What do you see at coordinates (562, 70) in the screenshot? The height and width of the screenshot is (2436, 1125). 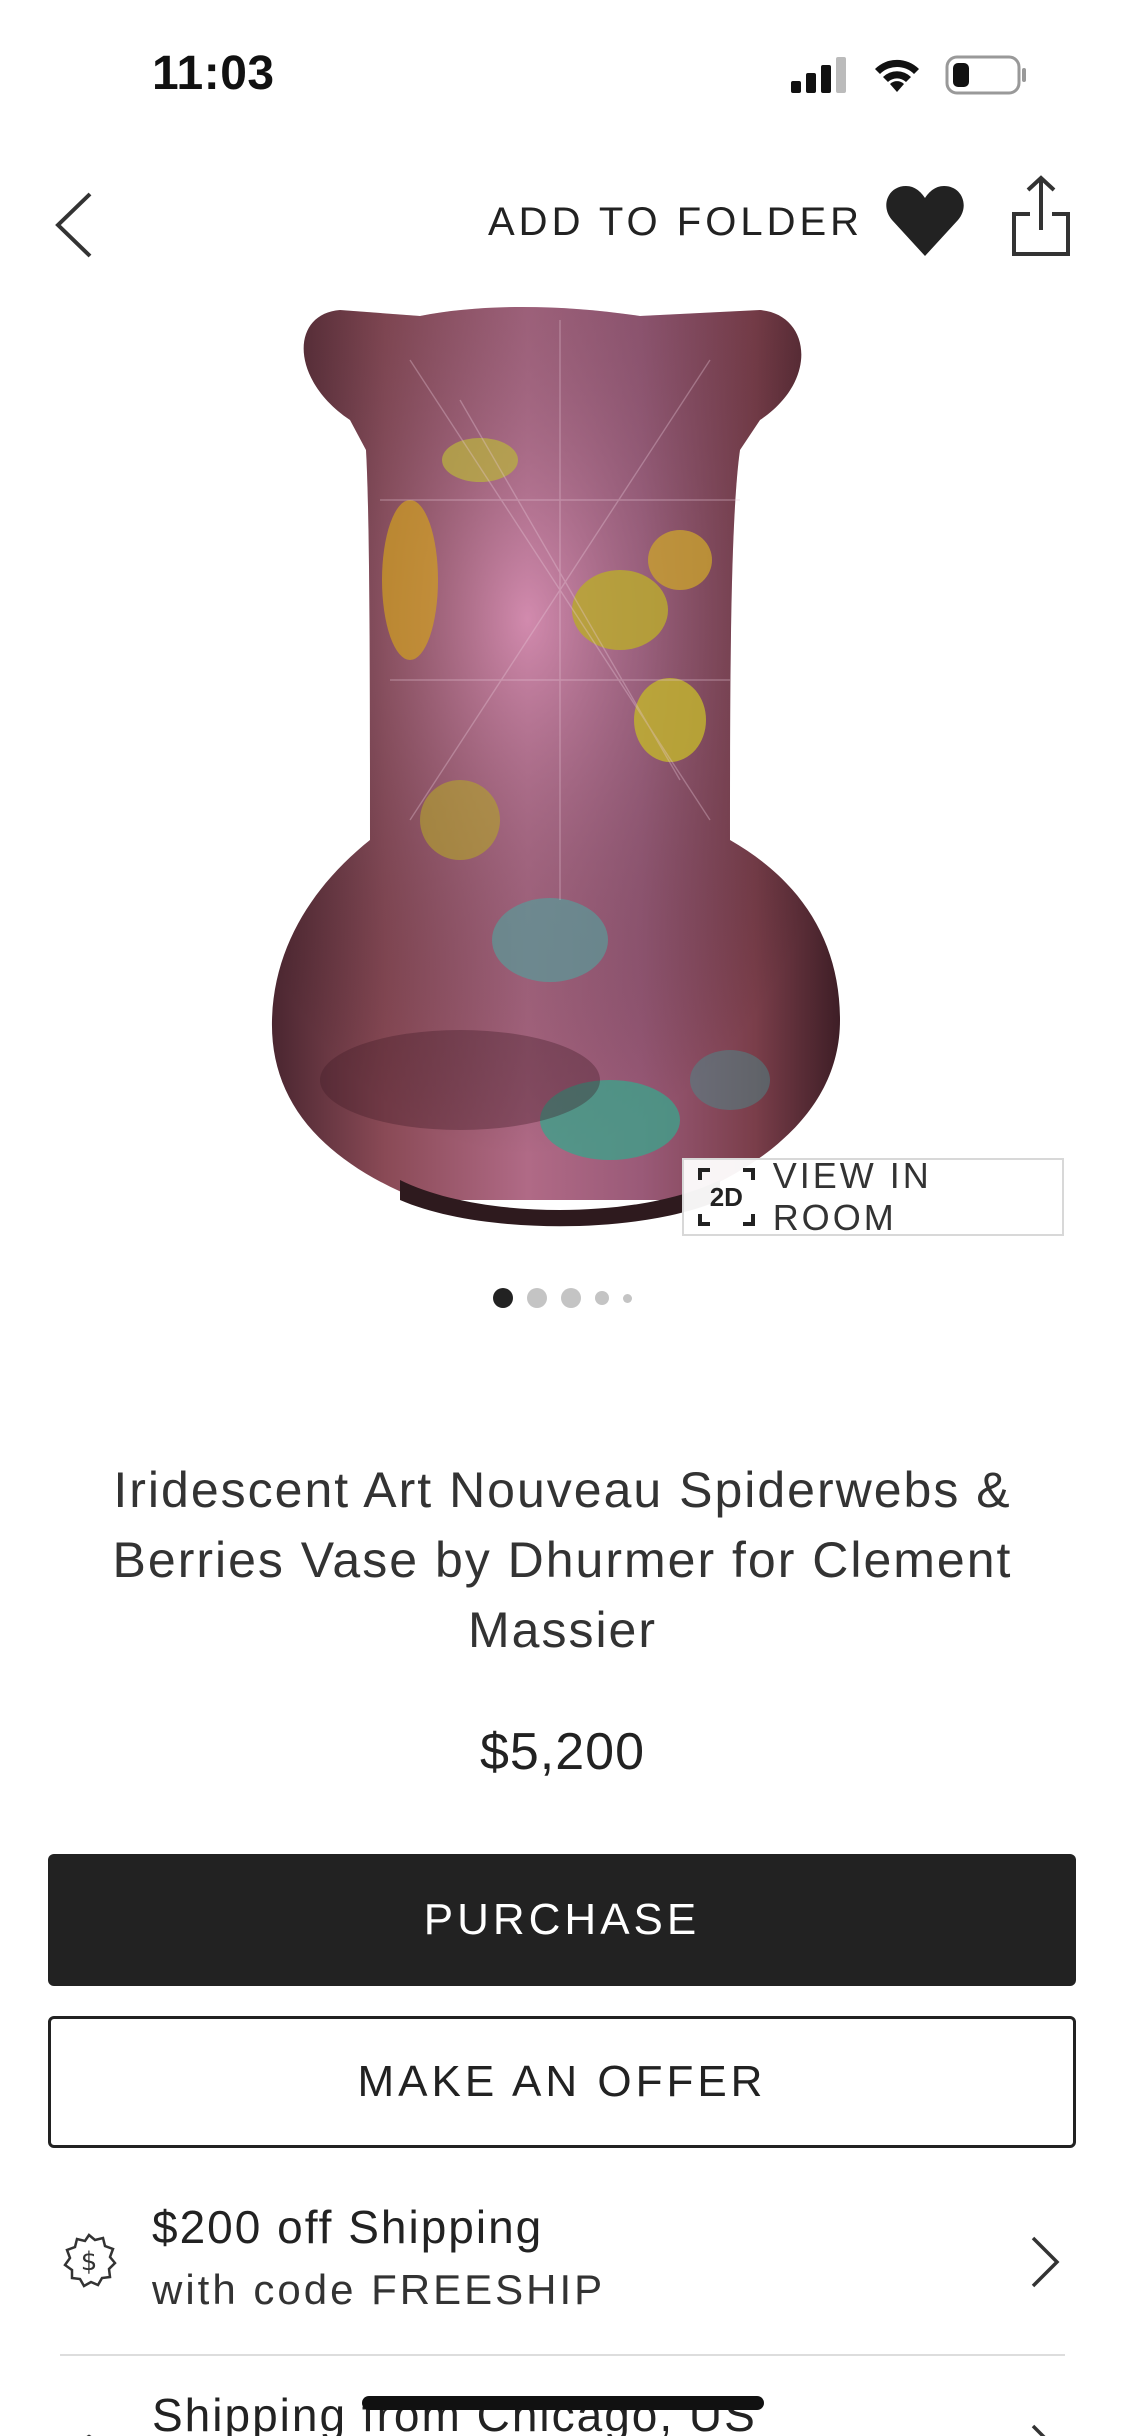 I see `status-bar: 11:03` at bounding box center [562, 70].